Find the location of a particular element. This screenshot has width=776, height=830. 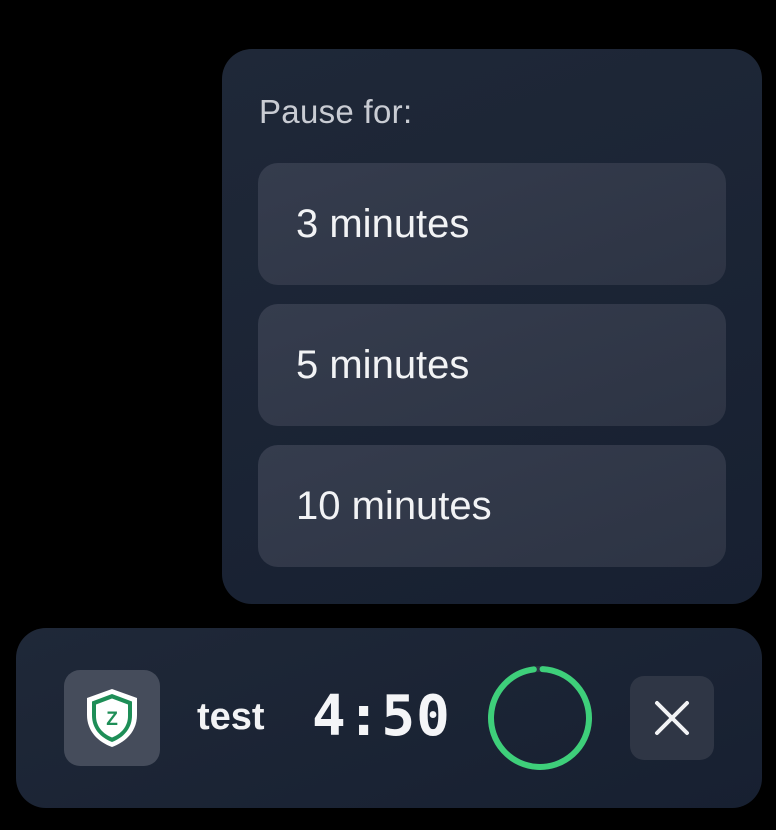

pause-option-10-minutes: 10 minutes is located at coordinates (492, 506).